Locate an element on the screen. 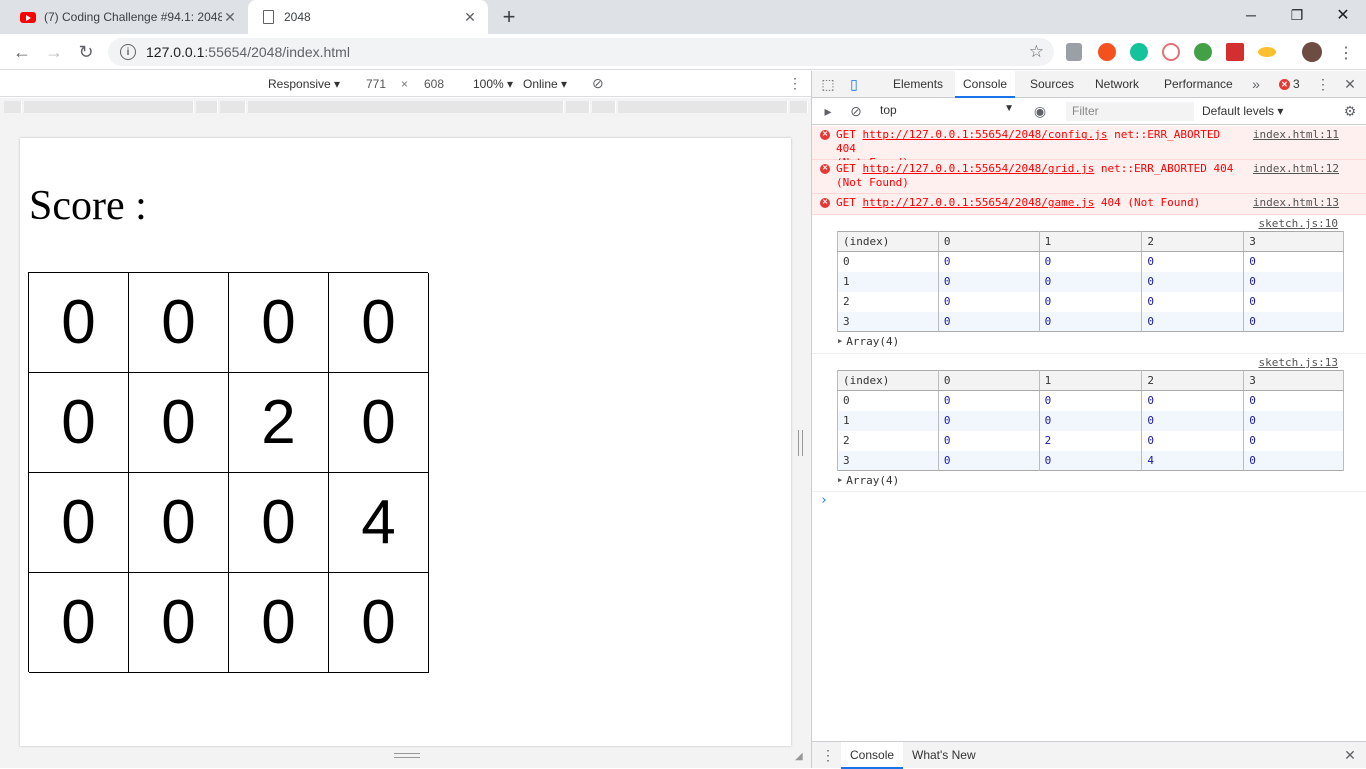 The width and height of the screenshot is (1366, 769). shield-extension-icon is located at coordinates (1074, 52).